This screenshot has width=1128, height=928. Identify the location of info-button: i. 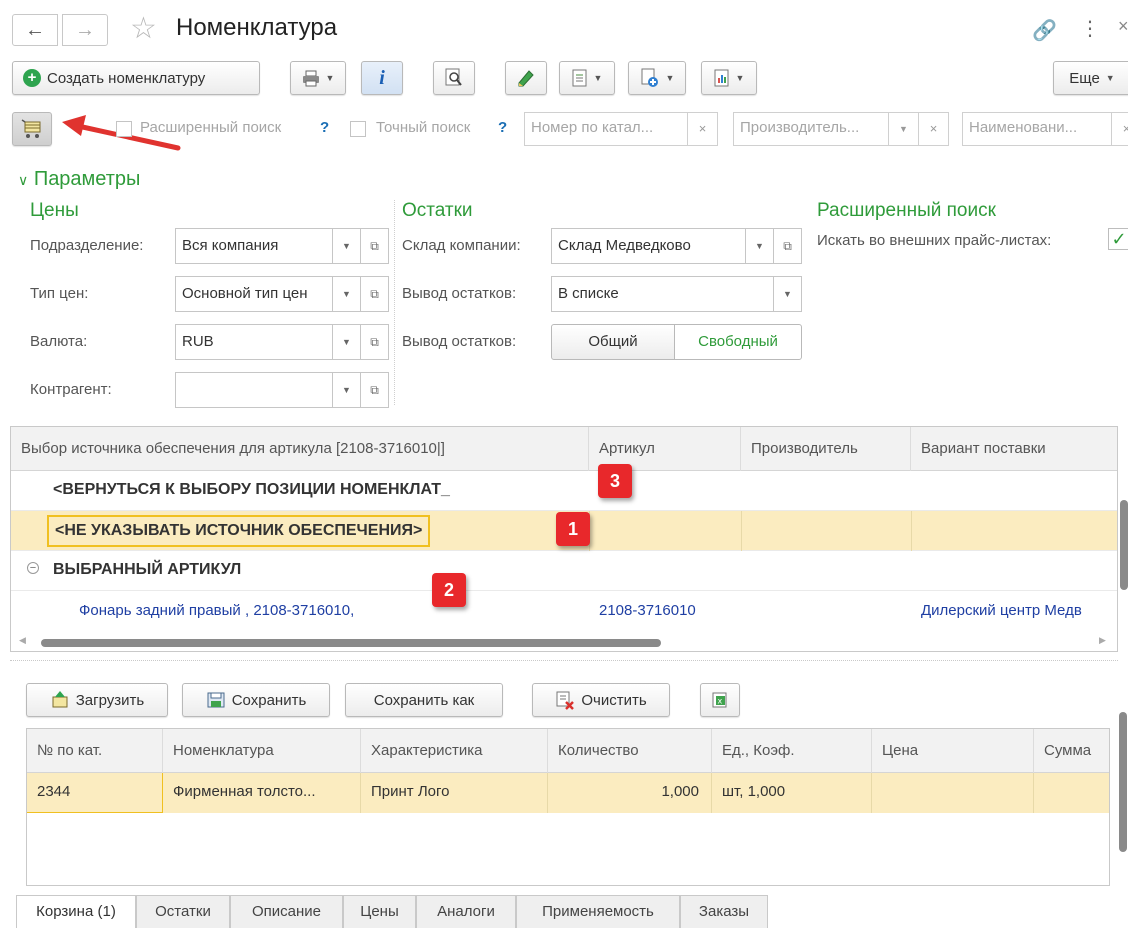
(382, 78).